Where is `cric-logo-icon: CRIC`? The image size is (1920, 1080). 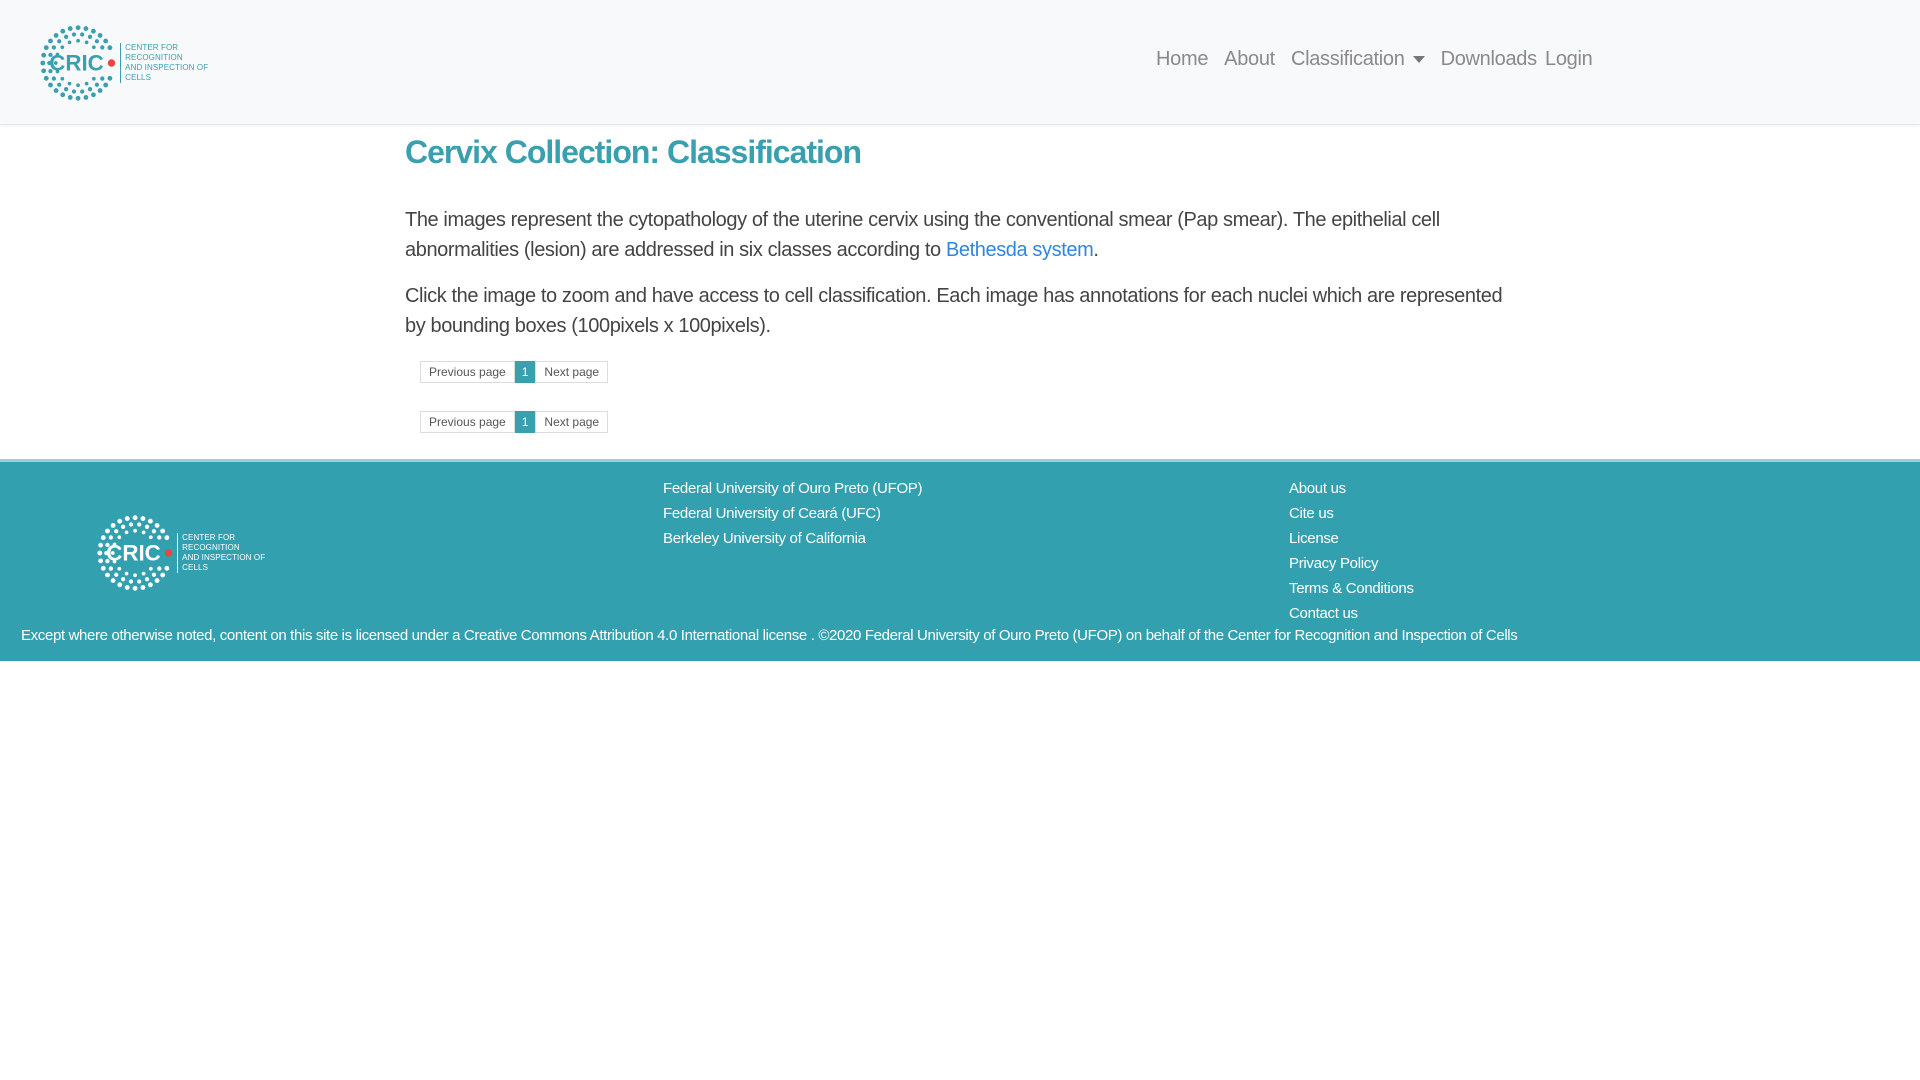
cric-logo-icon: CRIC is located at coordinates (135, 553).